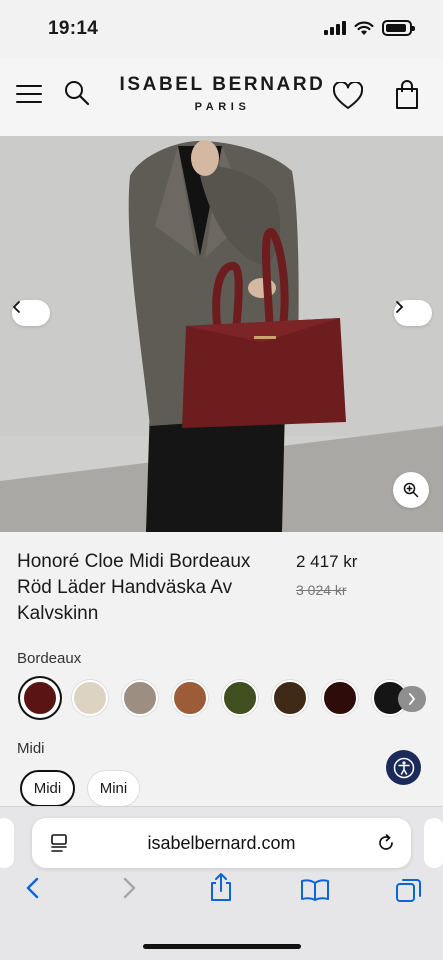 The width and height of the screenshot is (443, 960). Describe the element at coordinates (222, 946) in the screenshot. I see `home-indicator` at that location.